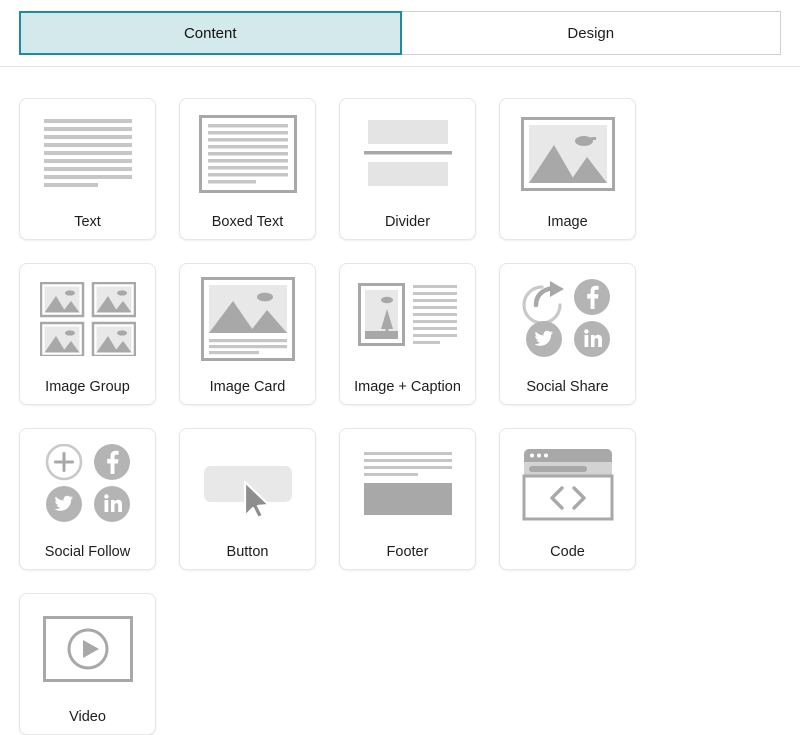  What do you see at coordinates (407, 317) in the screenshot?
I see `image-caption-icon` at bounding box center [407, 317].